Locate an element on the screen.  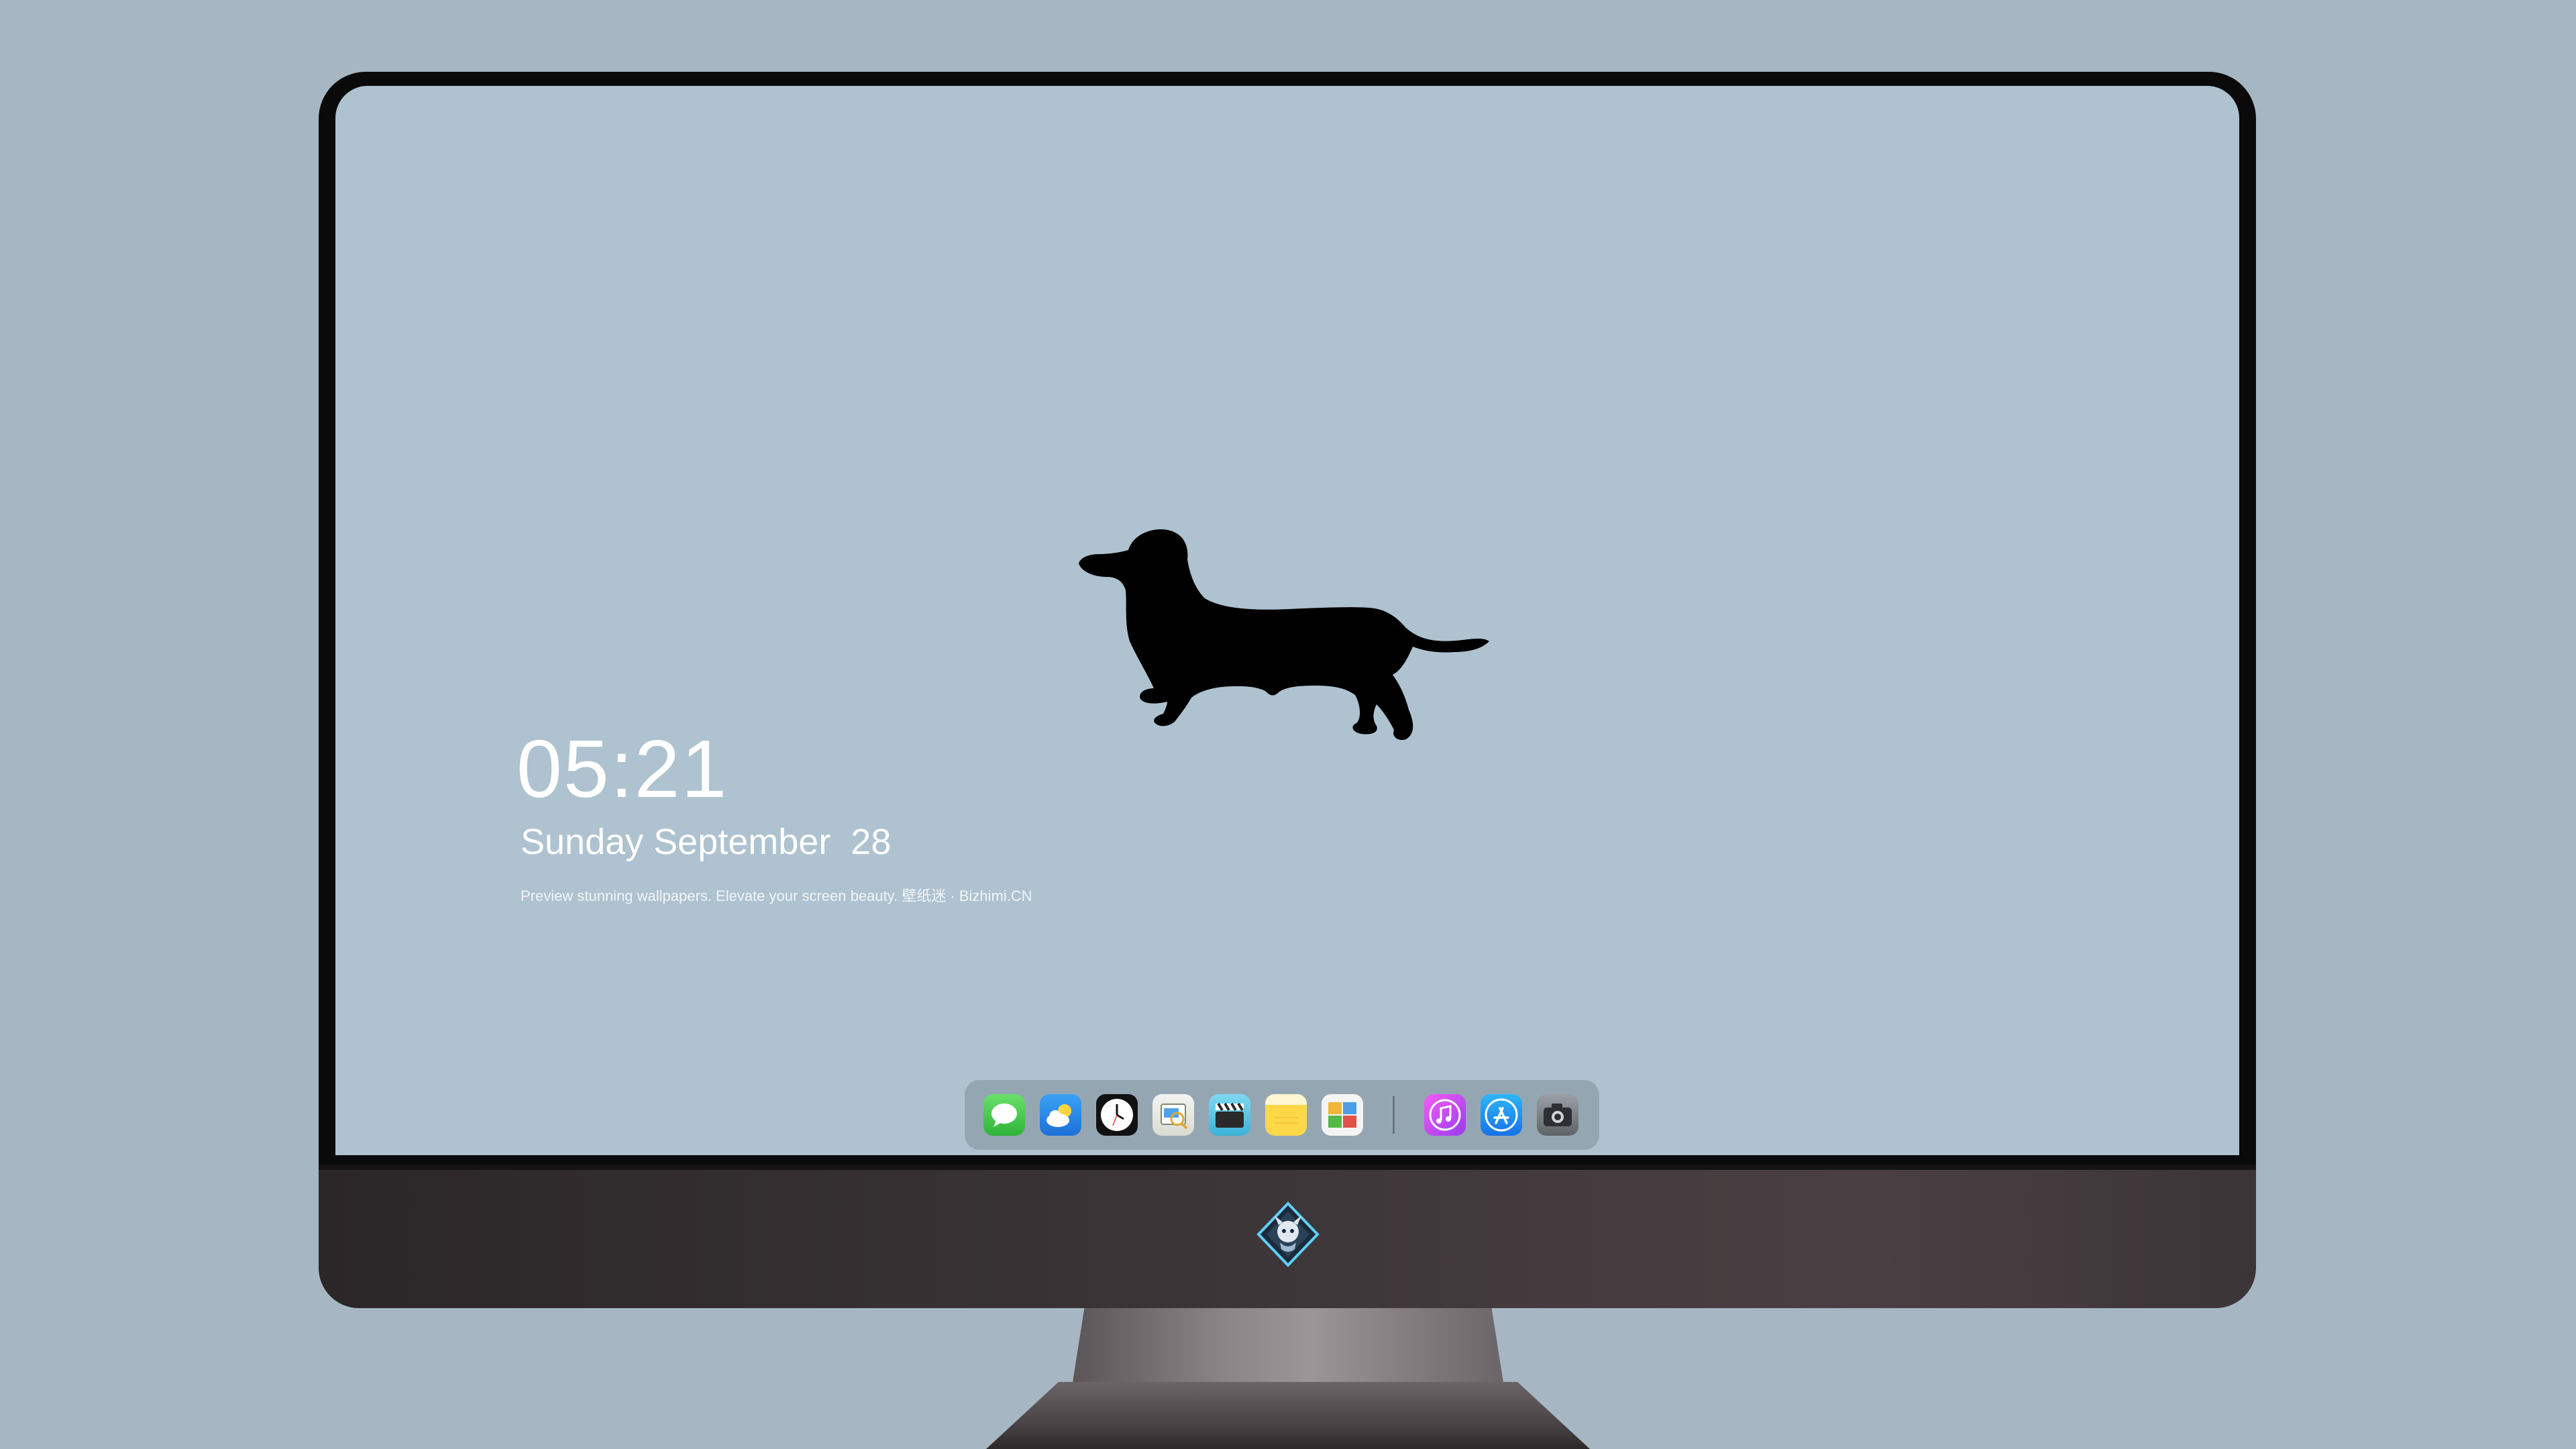
dock-separator is located at coordinates (1394, 1115).